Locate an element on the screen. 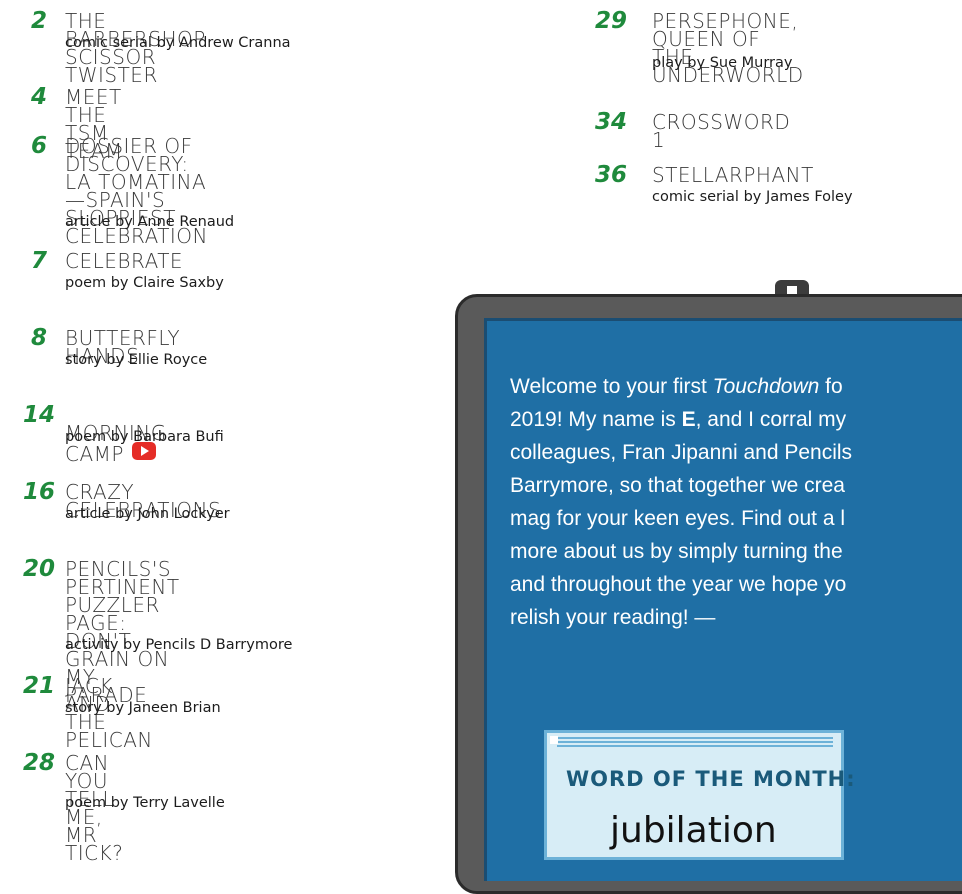 Image resolution: width=962 pixels, height=894 pixels. page-number: 4 is located at coordinates (38, 97).